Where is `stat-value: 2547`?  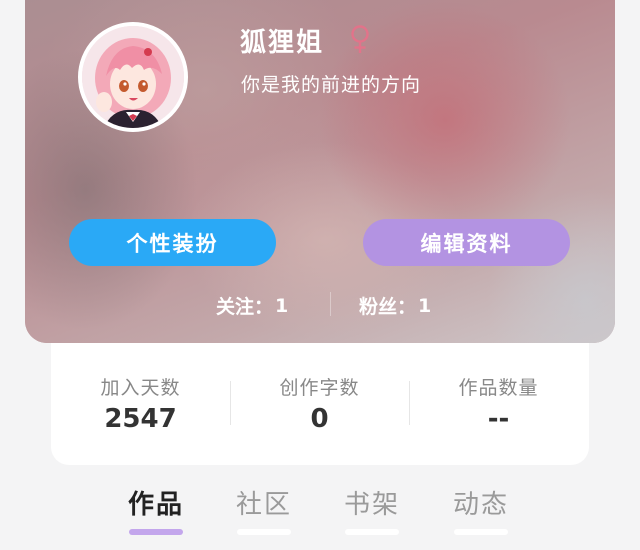 stat-value: 2547 is located at coordinates (140, 419).